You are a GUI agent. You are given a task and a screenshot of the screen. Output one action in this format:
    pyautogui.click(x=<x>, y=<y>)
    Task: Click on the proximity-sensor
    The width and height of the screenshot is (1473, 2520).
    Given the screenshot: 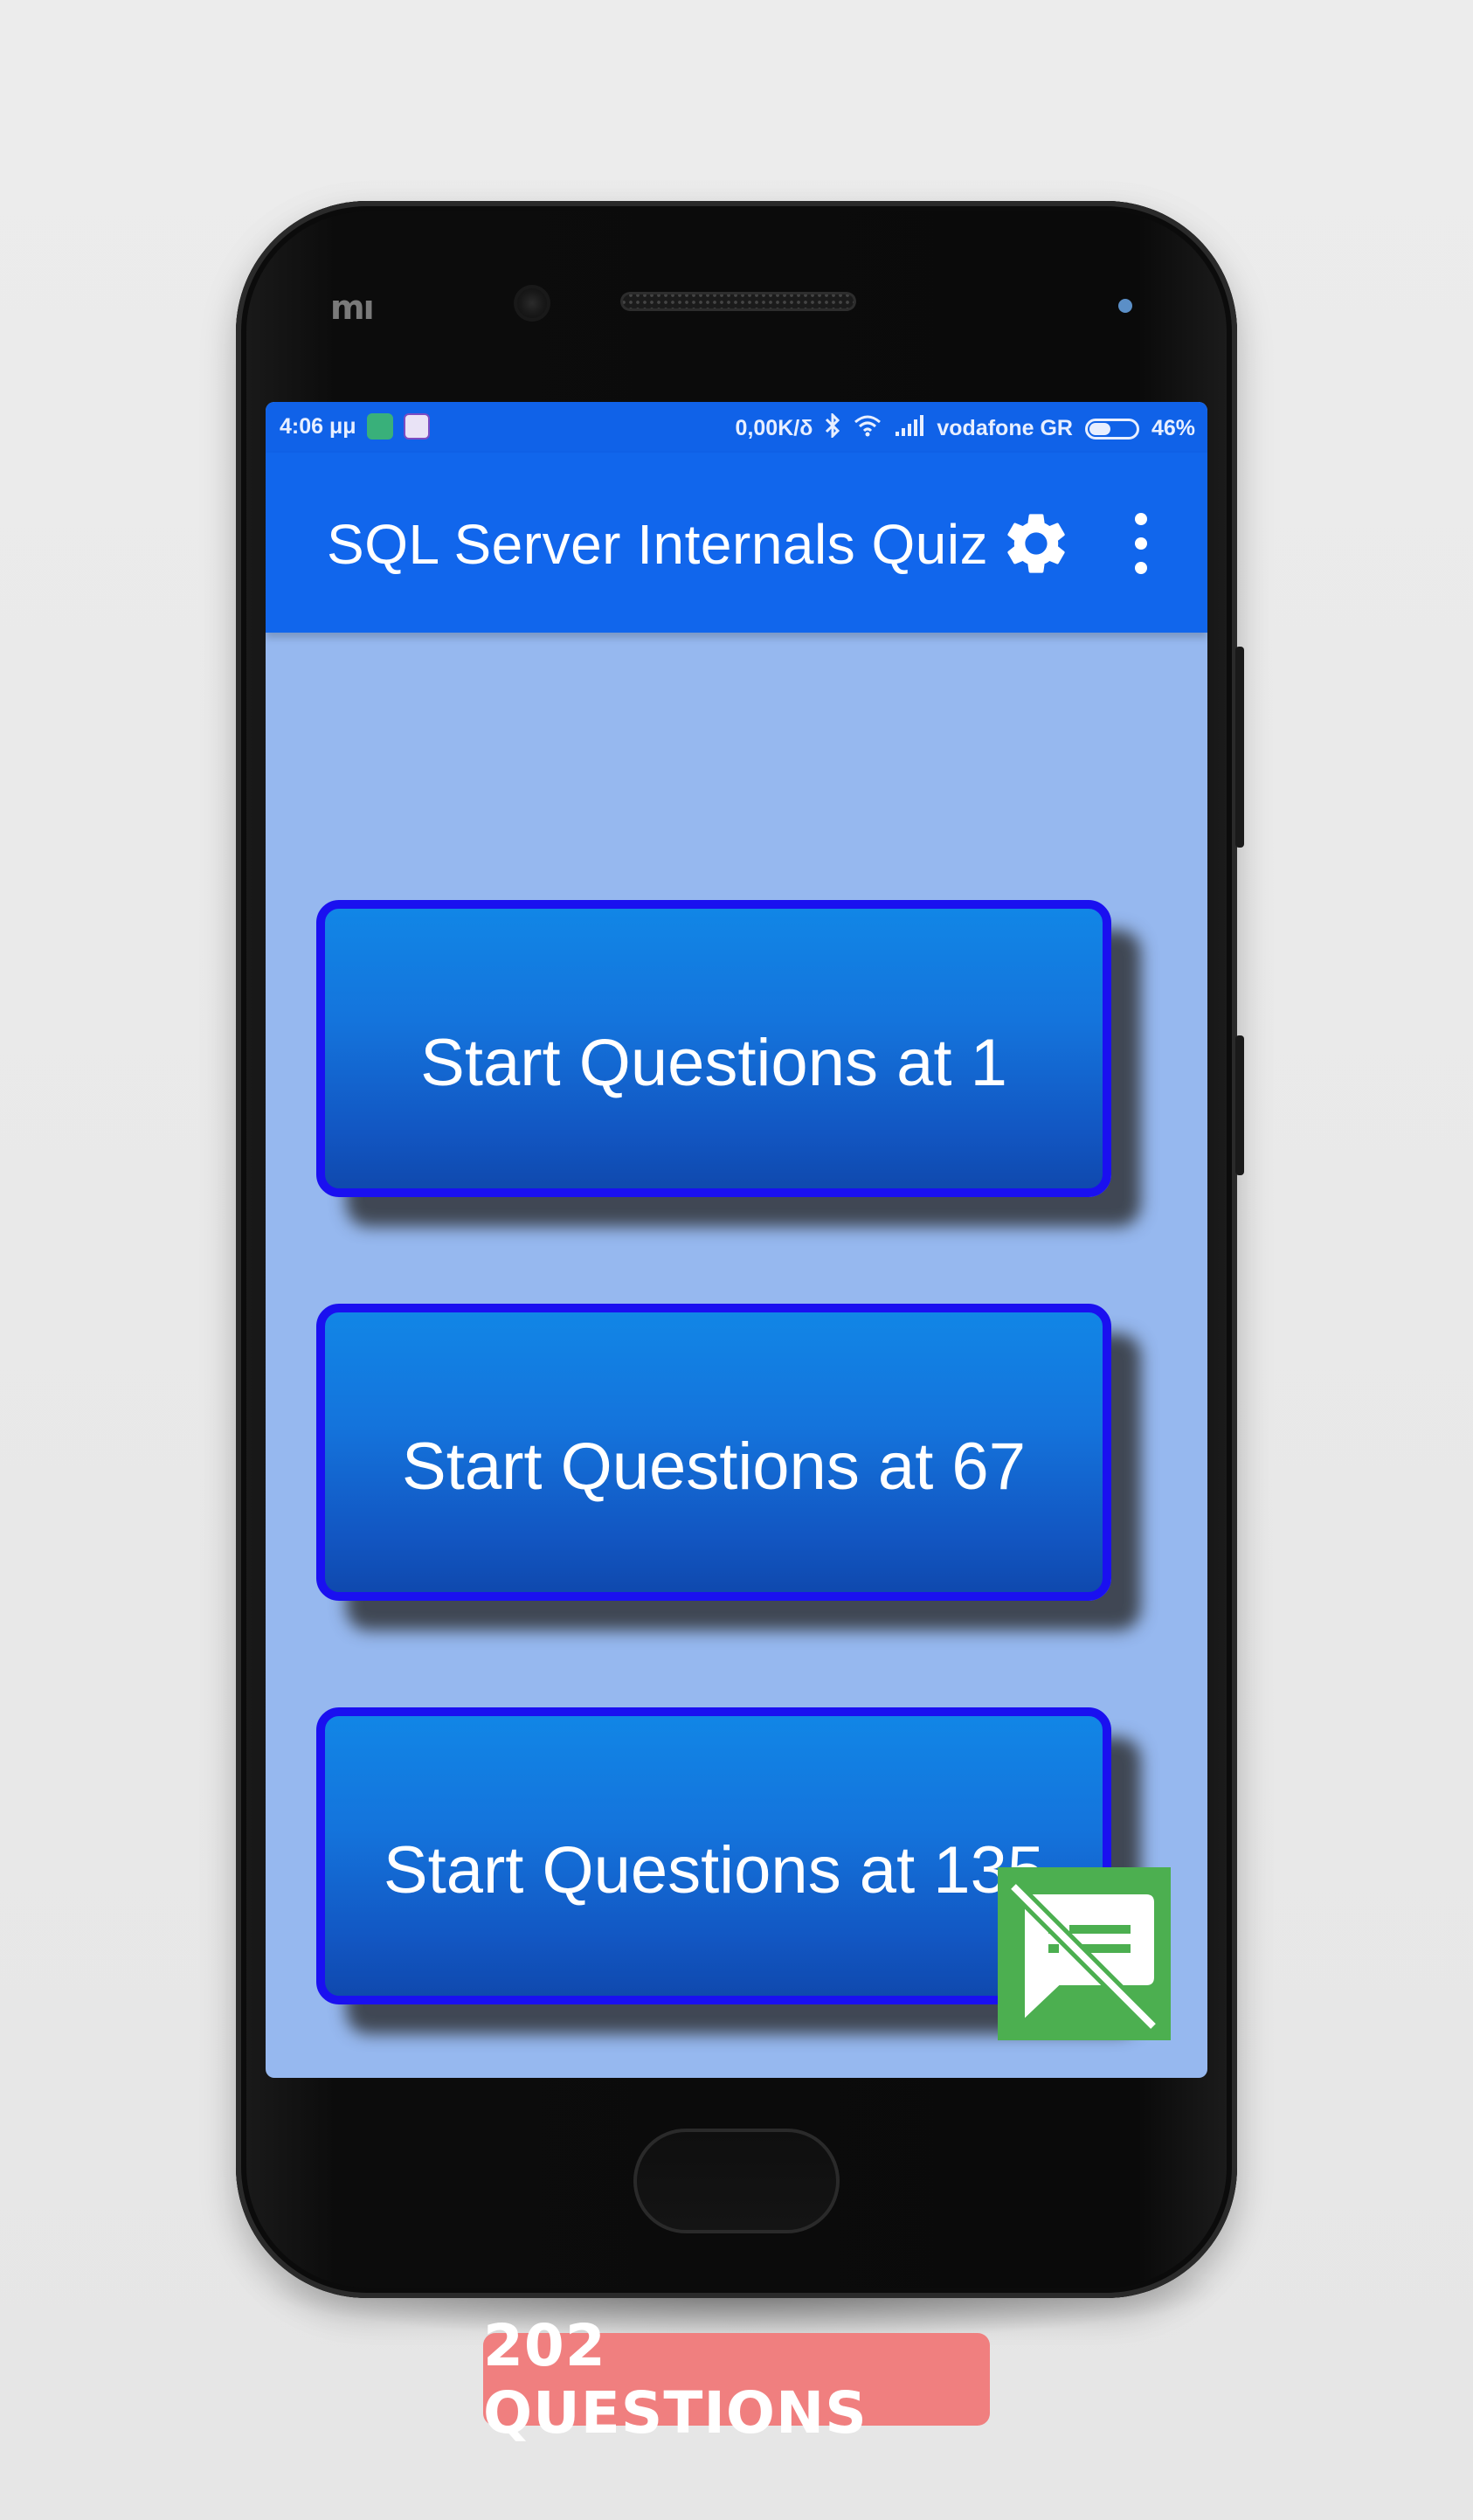 What is the action you would take?
    pyautogui.click(x=1125, y=306)
    